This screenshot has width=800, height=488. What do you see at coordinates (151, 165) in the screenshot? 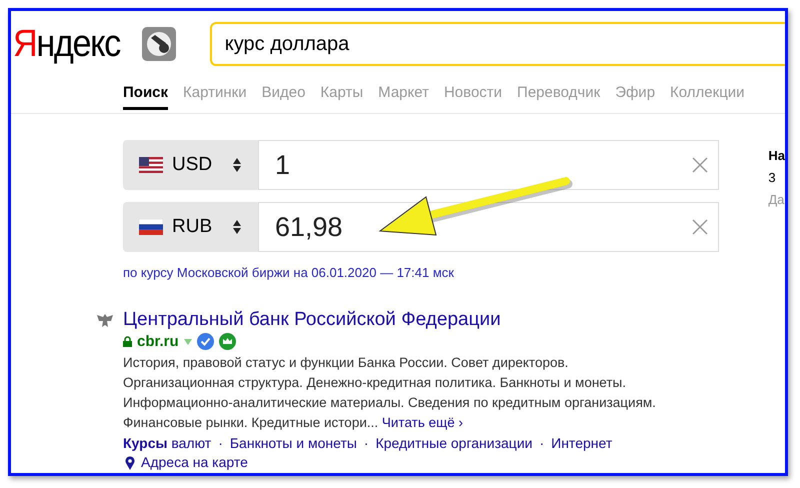
I see `us-flag-icon` at bounding box center [151, 165].